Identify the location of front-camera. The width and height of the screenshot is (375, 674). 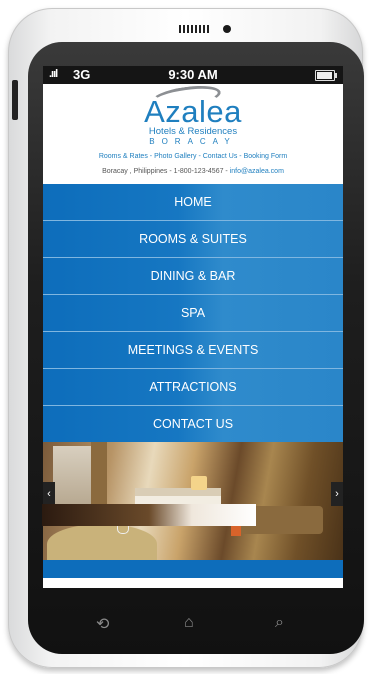
(227, 29).